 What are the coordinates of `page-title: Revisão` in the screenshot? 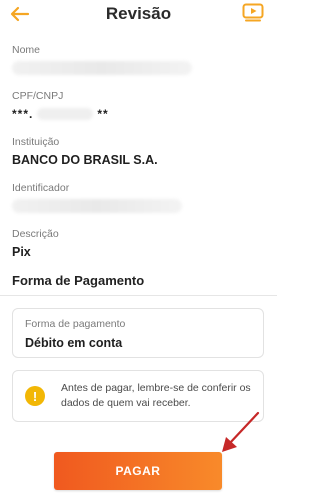 It's located at (138, 13).